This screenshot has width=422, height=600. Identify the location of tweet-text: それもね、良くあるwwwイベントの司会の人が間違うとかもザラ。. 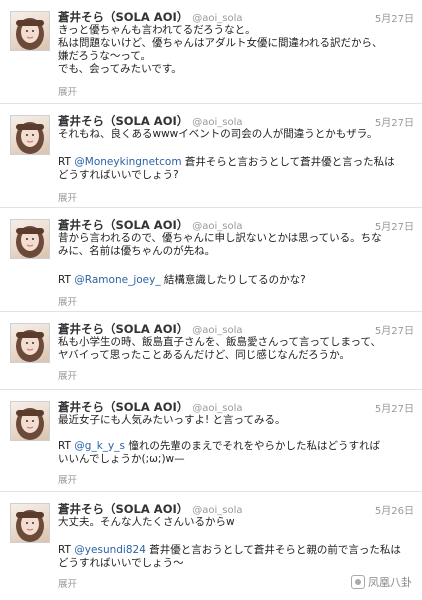
(218, 134).